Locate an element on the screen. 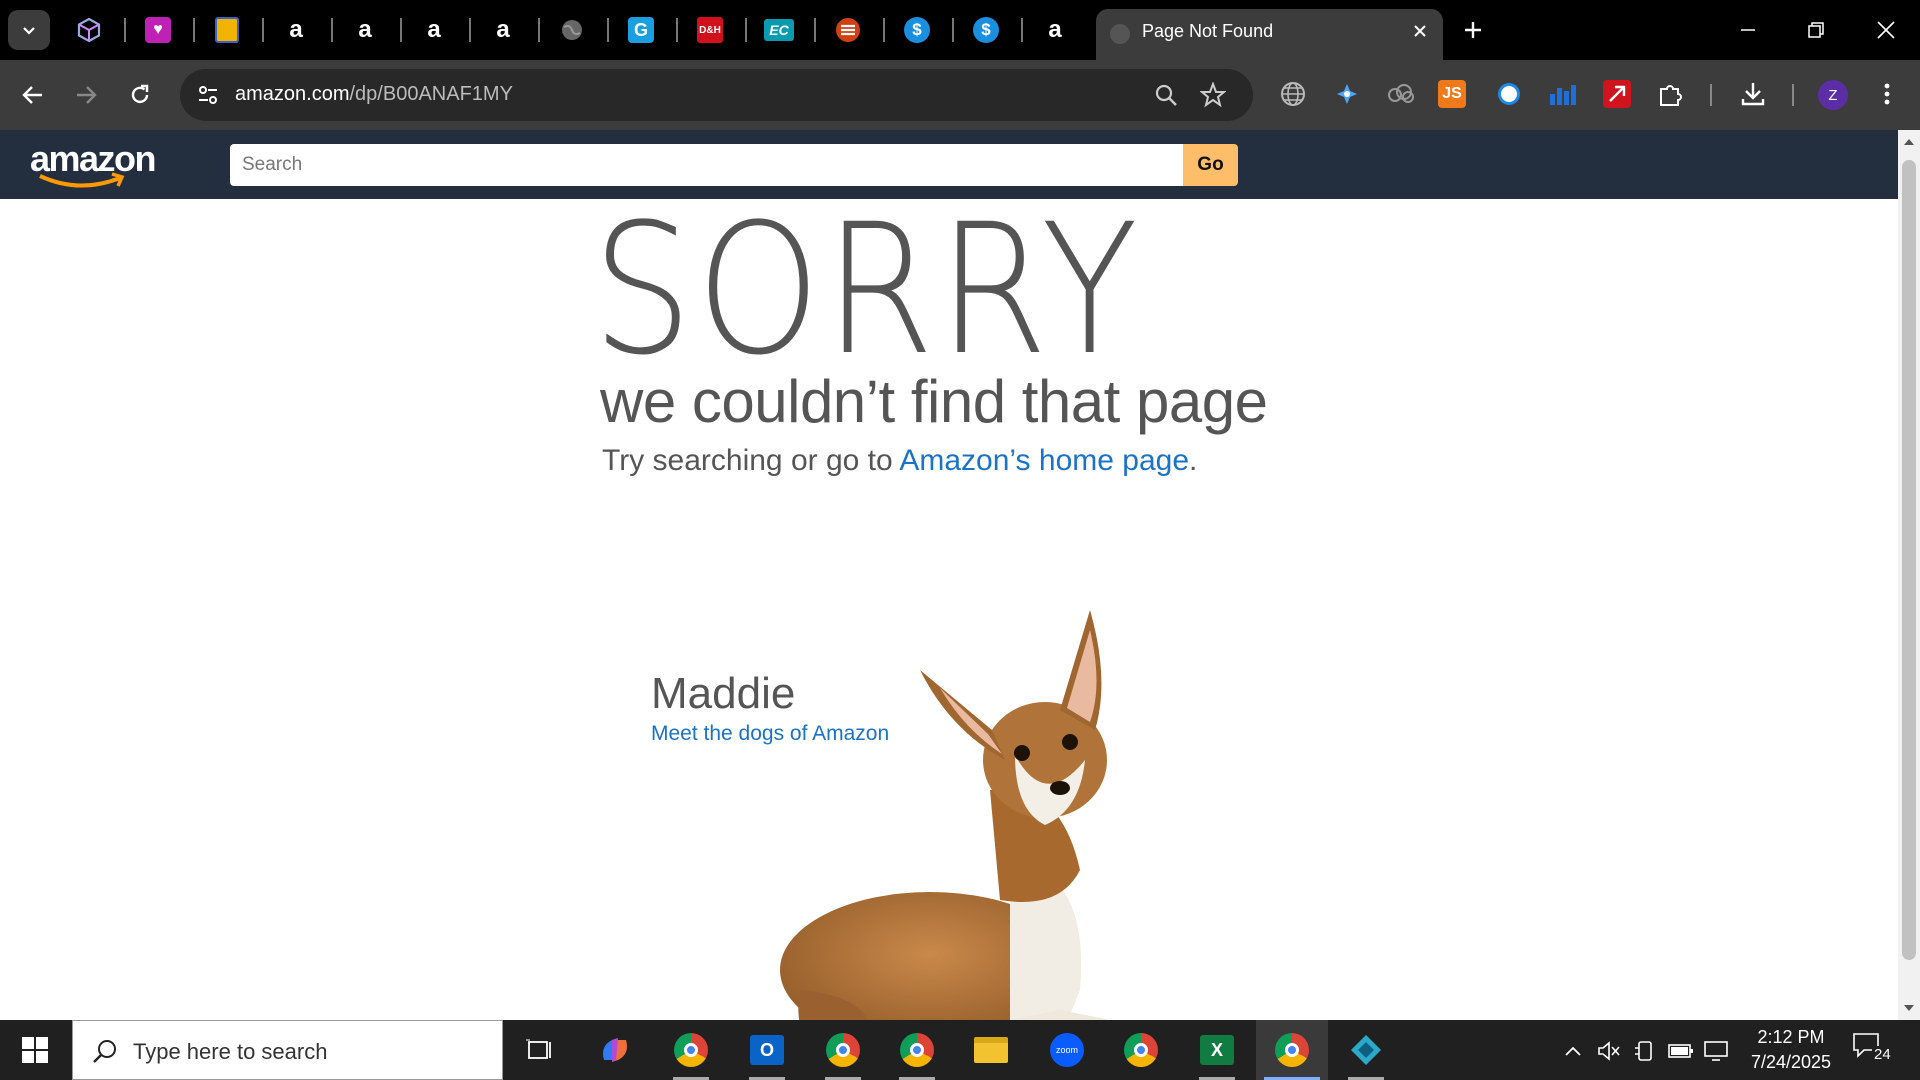 The height and width of the screenshot is (1080, 1920). active-tab: Page Not Found is located at coordinates (1269, 34).